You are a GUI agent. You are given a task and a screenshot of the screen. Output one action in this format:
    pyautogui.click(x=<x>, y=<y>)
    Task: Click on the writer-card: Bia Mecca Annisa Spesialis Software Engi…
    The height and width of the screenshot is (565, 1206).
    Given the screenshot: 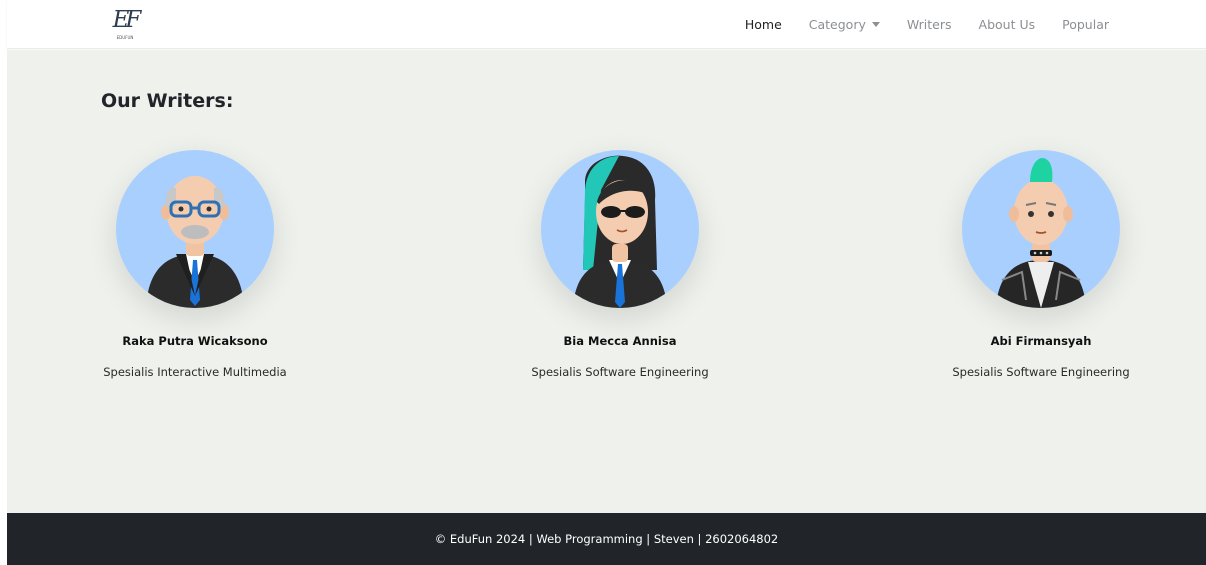 What is the action you would take?
    pyautogui.click(x=620, y=264)
    